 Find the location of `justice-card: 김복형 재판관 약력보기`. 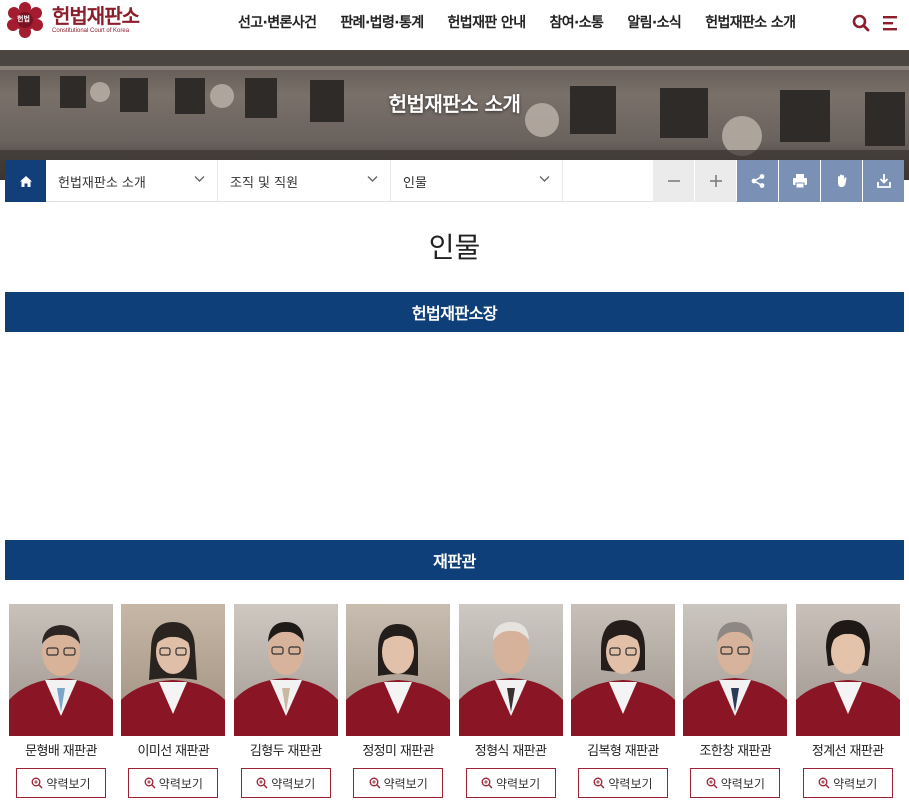

justice-card: 김복형 재판관 약력보기 is located at coordinates (622, 701).